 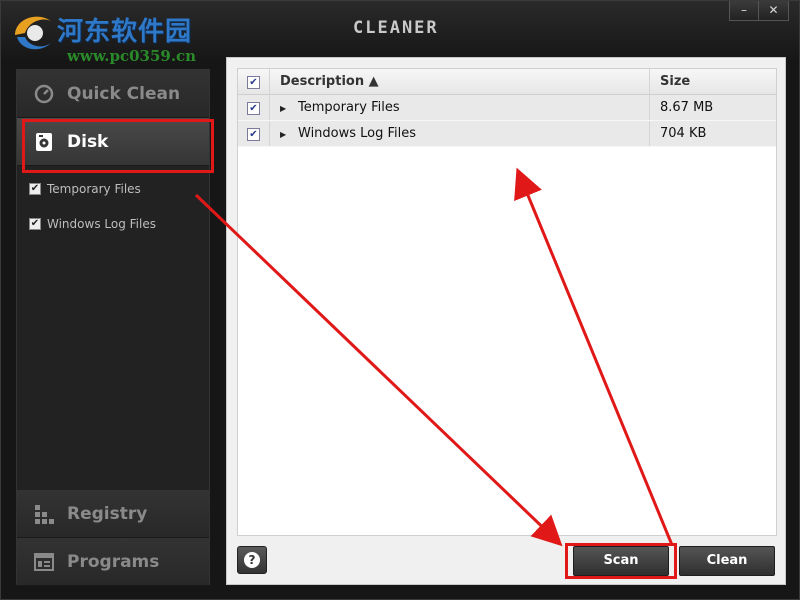 I want to click on nav-programs: Programs, so click(x=113, y=562).